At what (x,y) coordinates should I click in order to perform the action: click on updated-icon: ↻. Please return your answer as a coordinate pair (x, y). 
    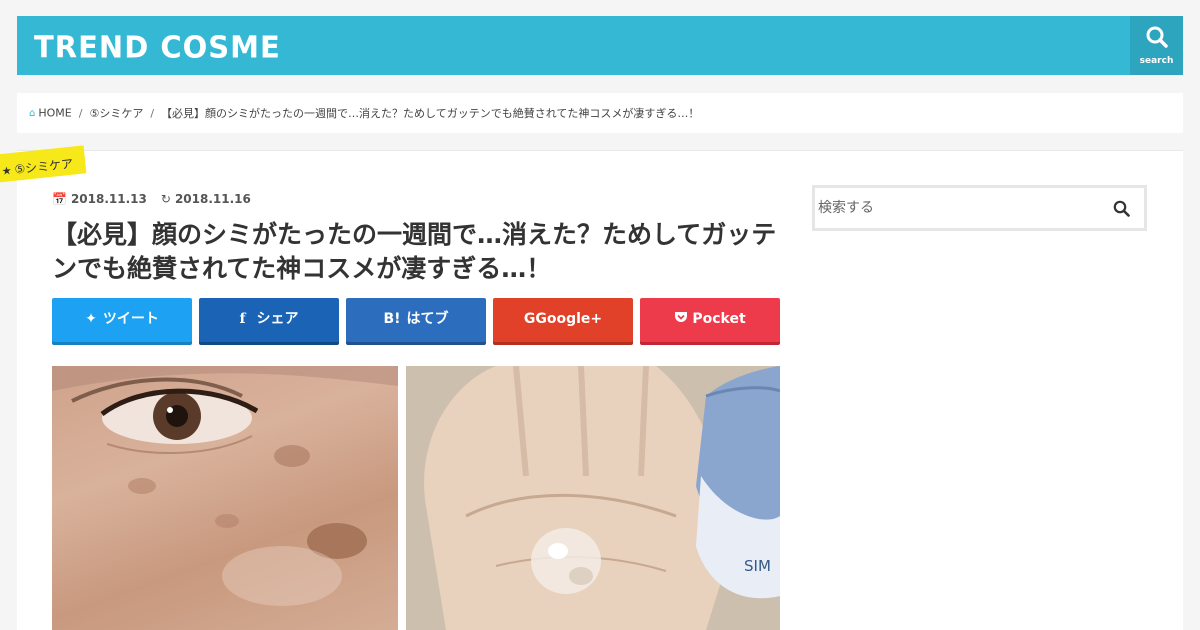
    Looking at the image, I should click on (165, 199).